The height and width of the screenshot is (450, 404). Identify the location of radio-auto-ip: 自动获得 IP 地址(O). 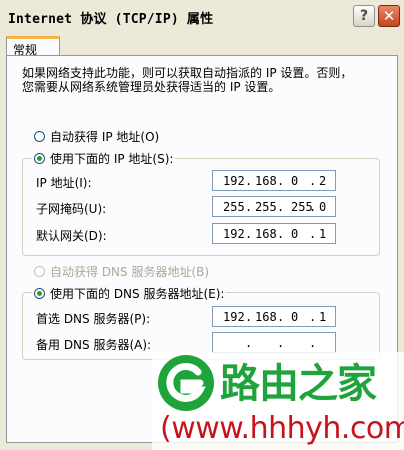
(96, 136).